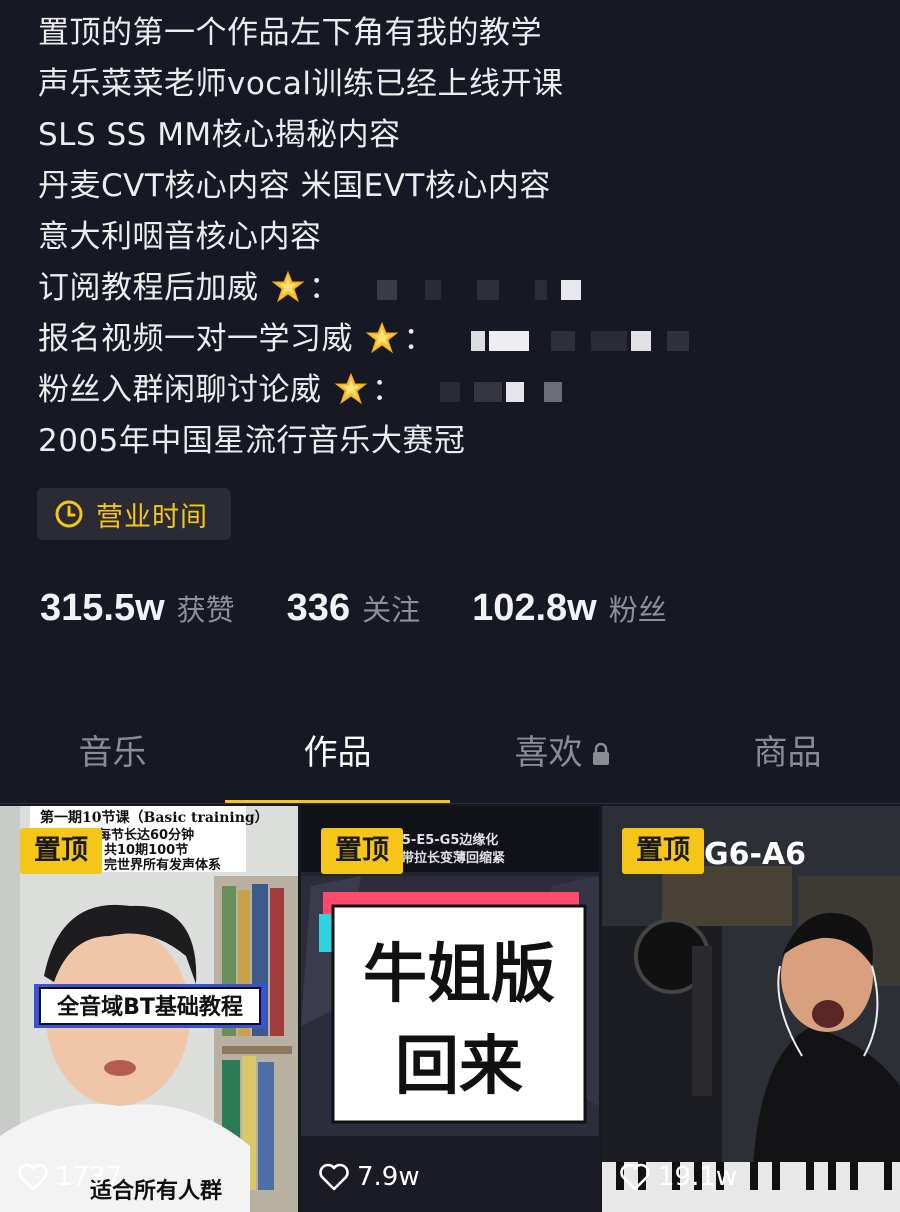 This screenshot has height=1212, width=900. Describe the element at coordinates (751, 1009) in the screenshot. I see `video-thumbnail: G6-A6 置顶 19.1w` at that location.